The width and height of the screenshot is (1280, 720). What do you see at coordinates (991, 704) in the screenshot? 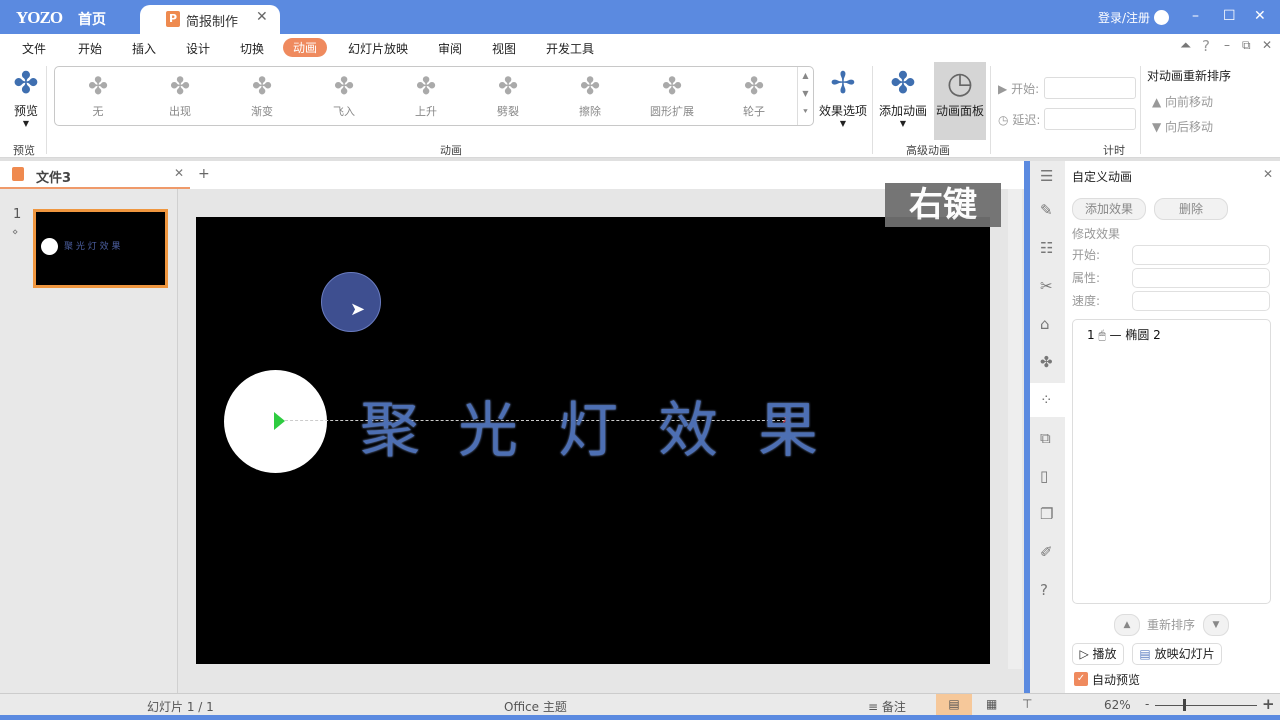
I see `sorter-view-button: ▦` at bounding box center [991, 704].